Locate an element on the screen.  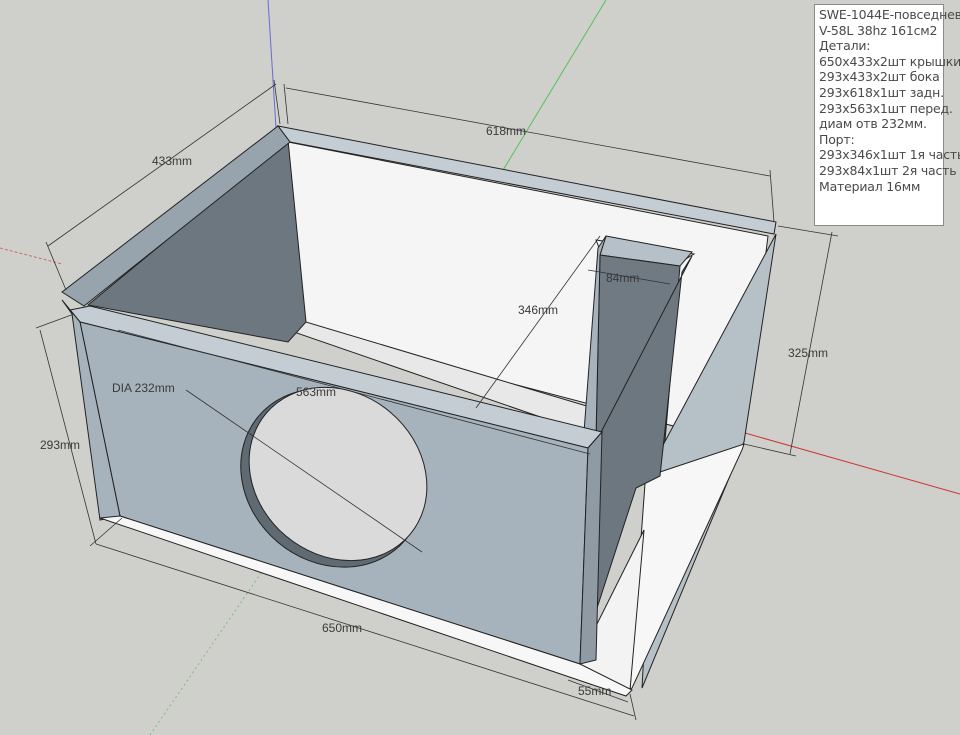
dim-ext-293b is located at coordinates (106, 532).